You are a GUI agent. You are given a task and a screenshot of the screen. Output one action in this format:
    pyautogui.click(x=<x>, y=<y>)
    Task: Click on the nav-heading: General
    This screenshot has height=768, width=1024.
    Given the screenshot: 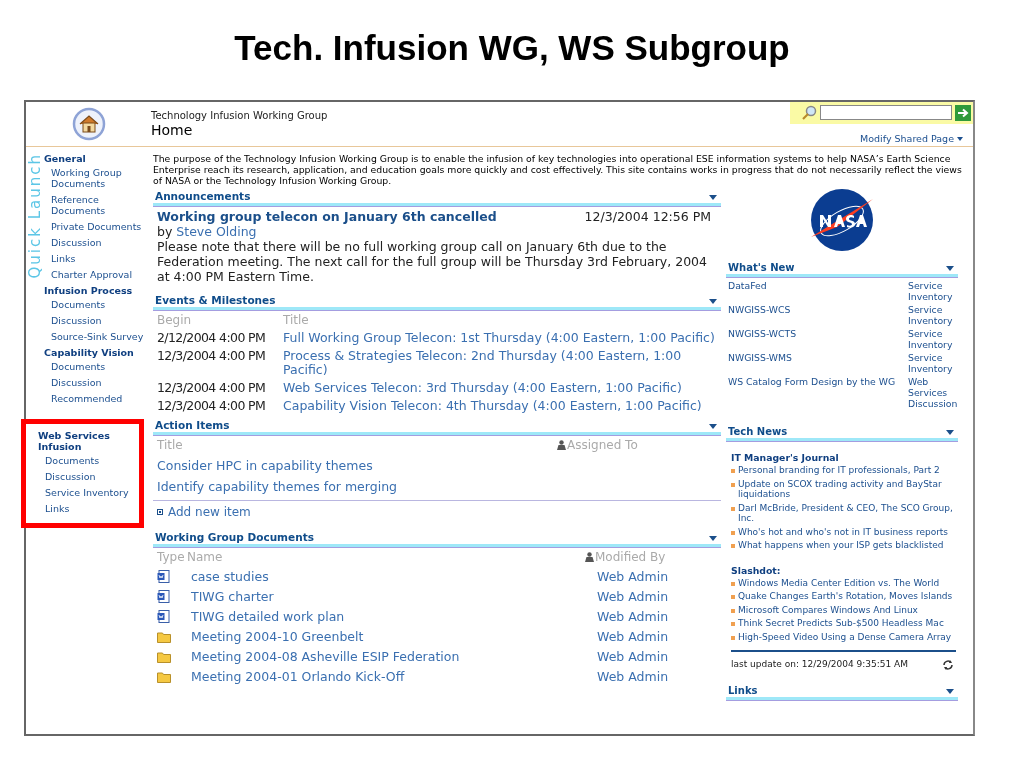 What is the action you would take?
    pyautogui.click(x=97, y=158)
    